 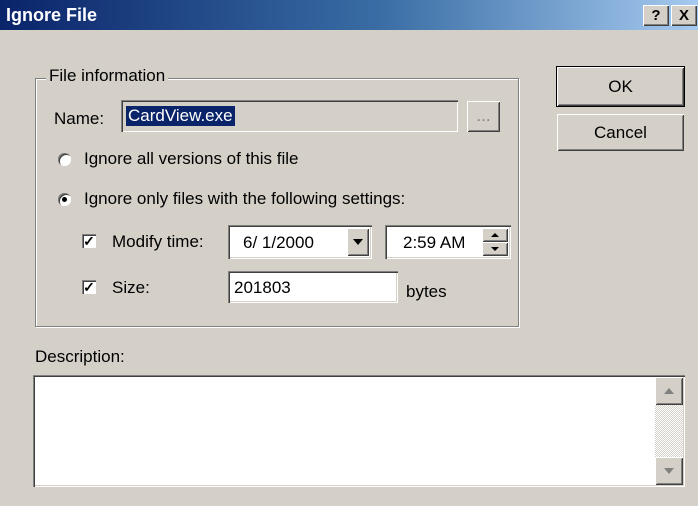 I want to click on name-label: Name:, so click(x=79, y=118).